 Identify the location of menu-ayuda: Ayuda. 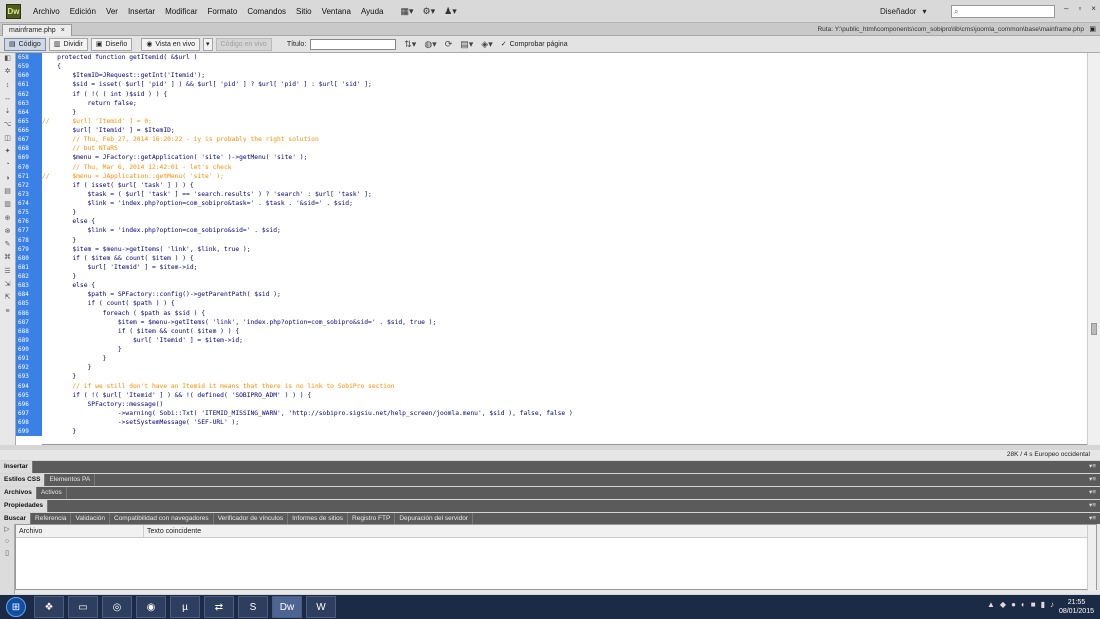
(372, 11).